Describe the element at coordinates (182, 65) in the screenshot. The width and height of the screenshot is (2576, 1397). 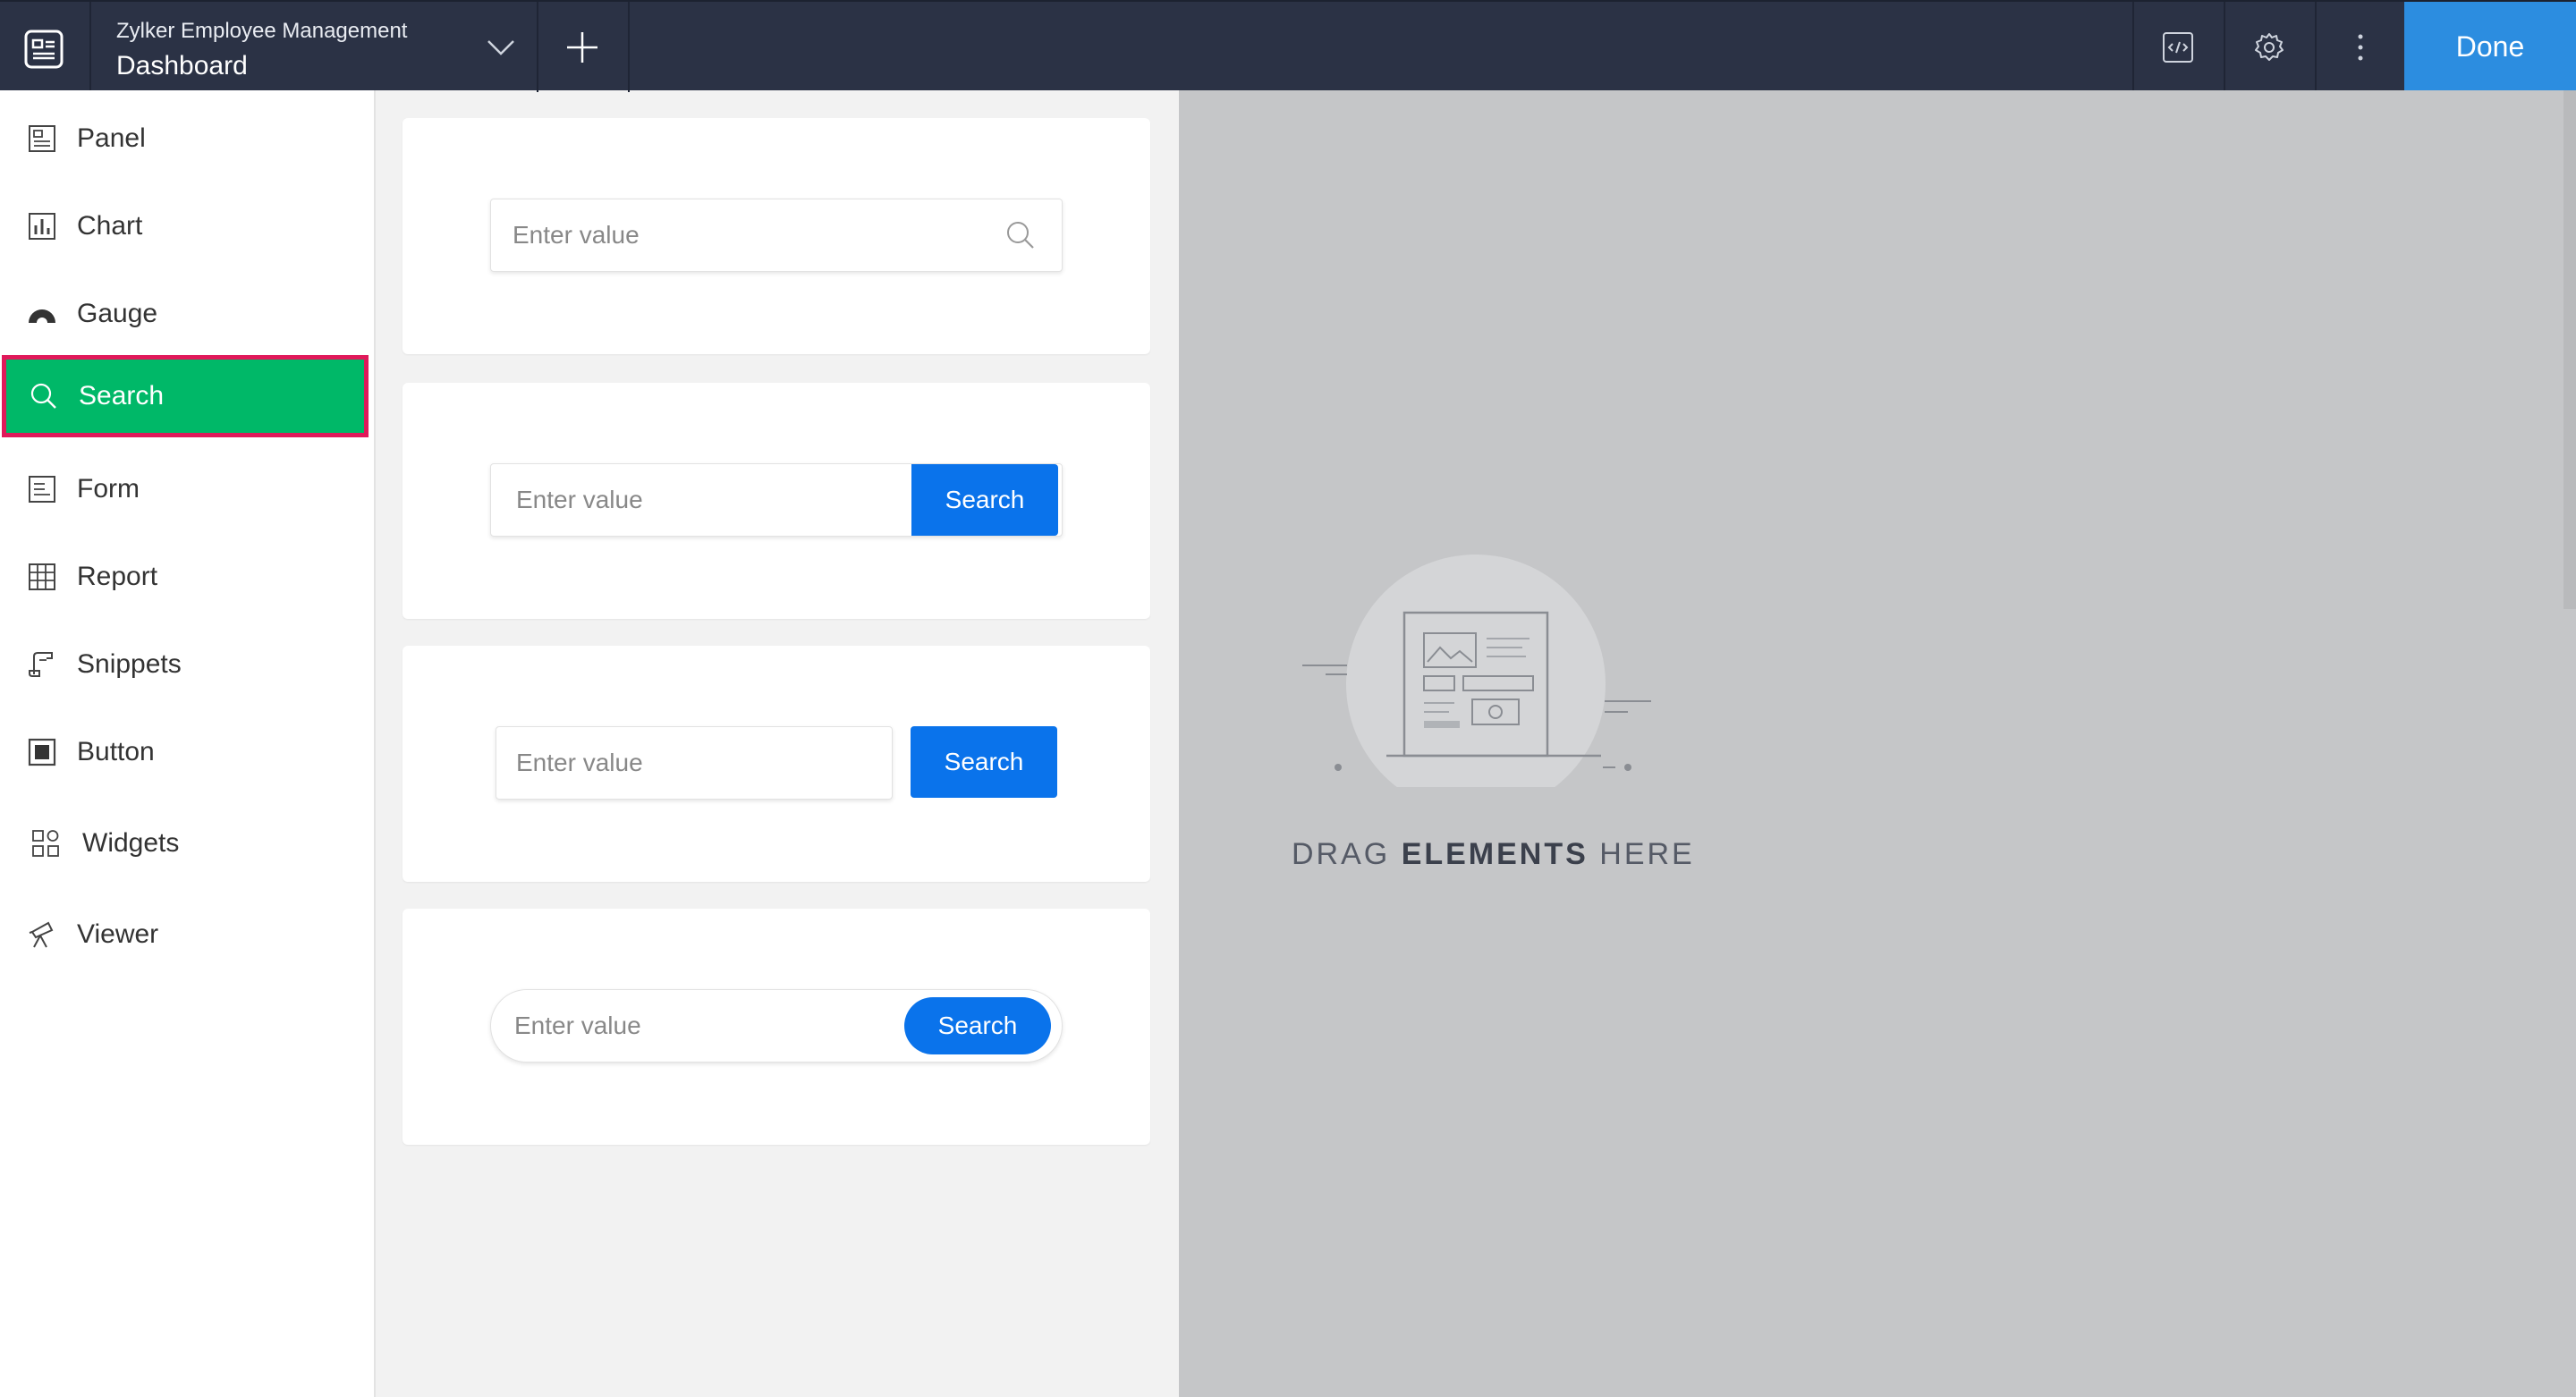
I see `page-name: Dashboard` at that location.